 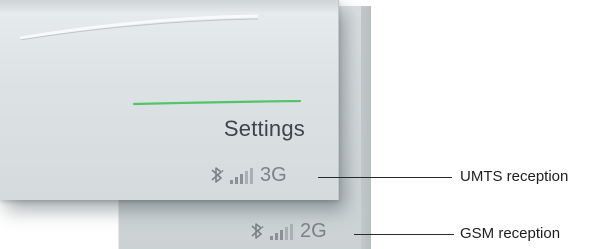 What do you see at coordinates (217, 103) in the screenshot?
I see `accent-line` at bounding box center [217, 103].